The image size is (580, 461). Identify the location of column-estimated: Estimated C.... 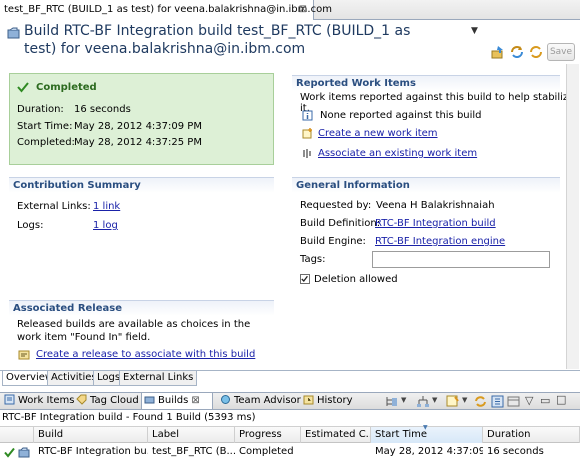
(336, 435).